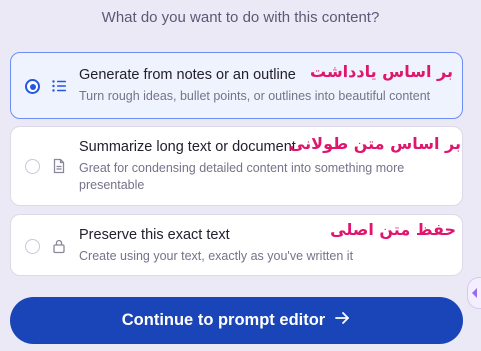 This screenshot has height=351, width=481. What do you see at coordinates (59, 166) in the screenshot?
I see `document-icon` at bounding box center [59, 166].